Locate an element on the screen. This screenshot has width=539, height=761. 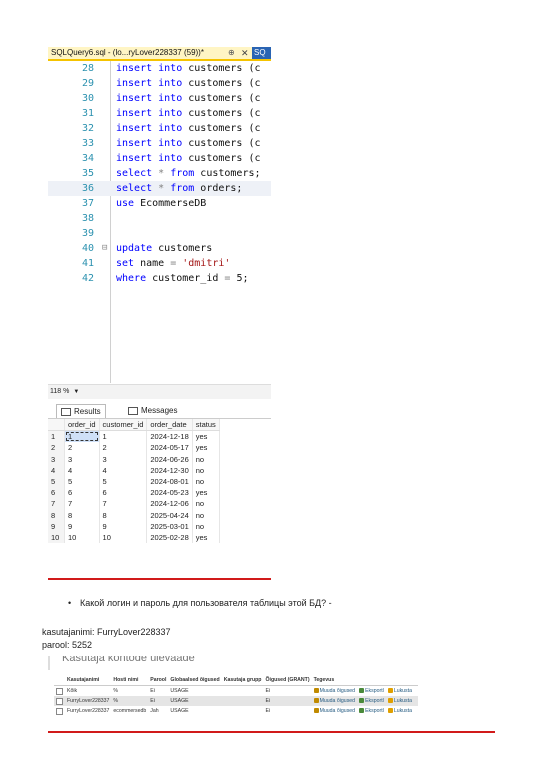
column-header: Hosti nimi is located at coordinates (130, 680).